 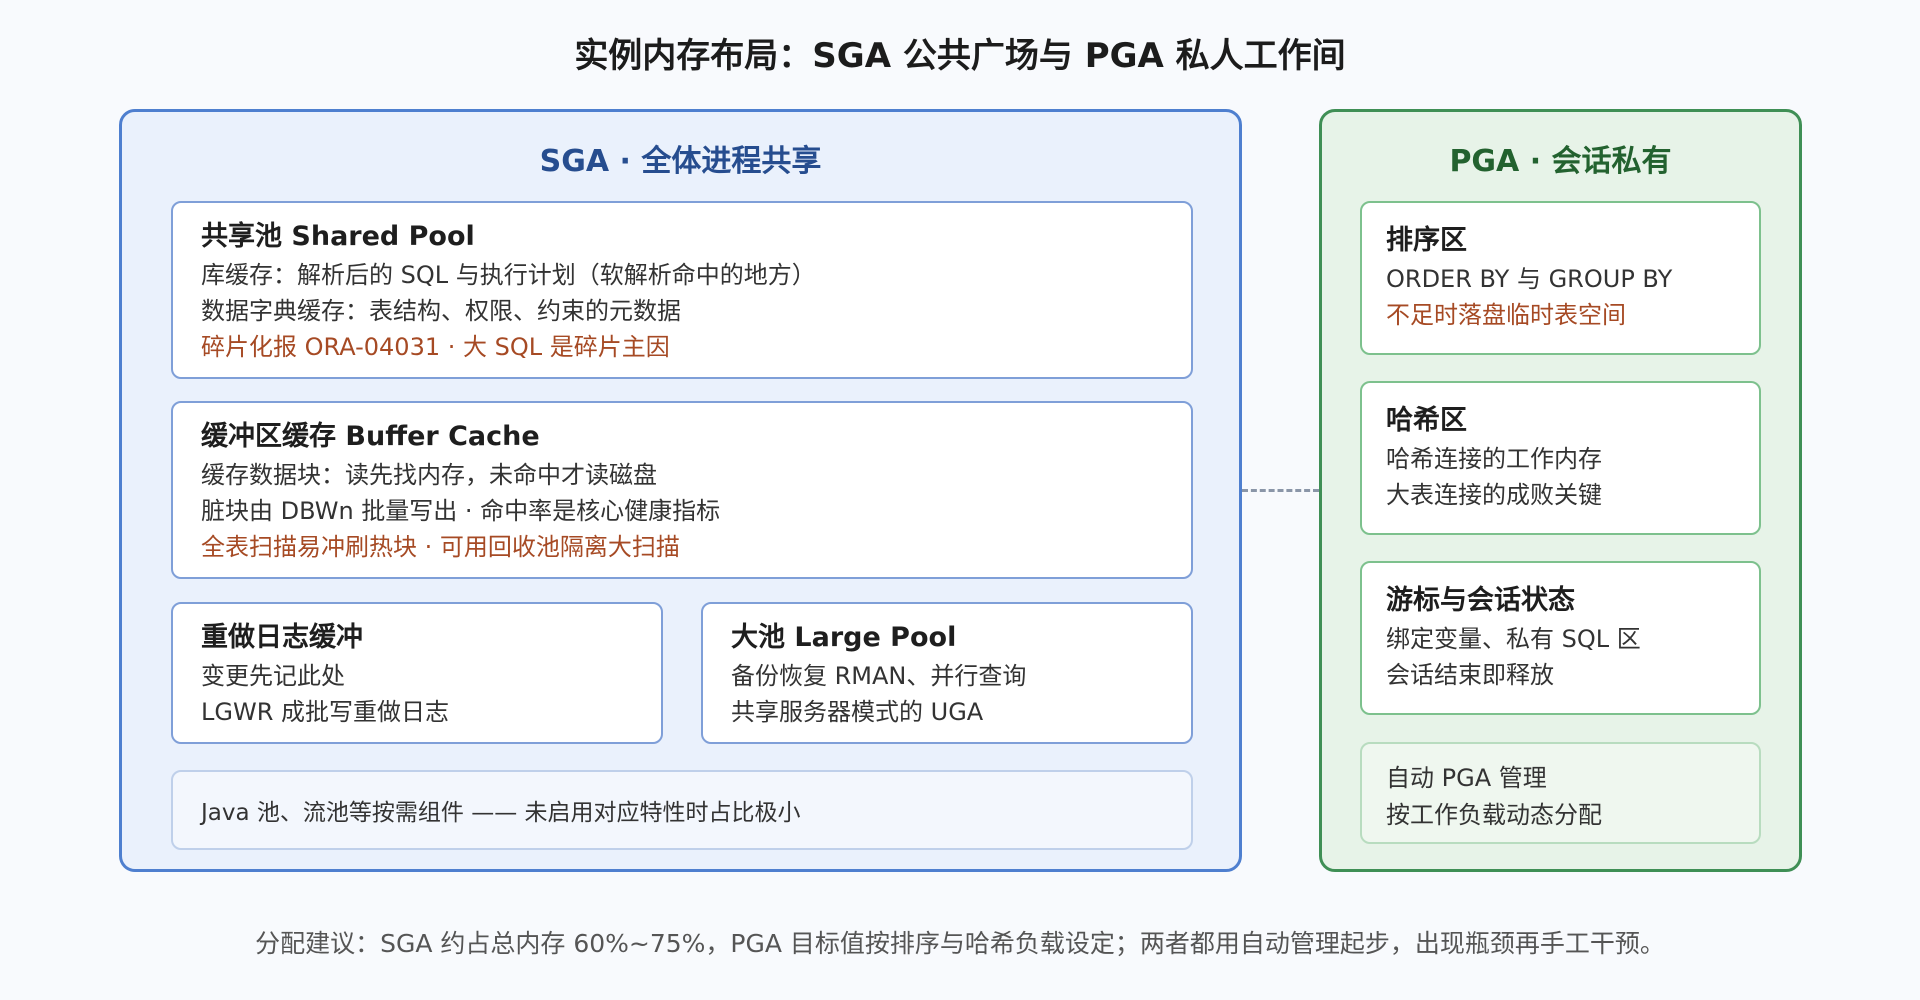 What do you see at coordinates (844, 637) in the screenshot?
I see `large-pool-heading: 大池 Large Pool` at bounding box center [844, 637].